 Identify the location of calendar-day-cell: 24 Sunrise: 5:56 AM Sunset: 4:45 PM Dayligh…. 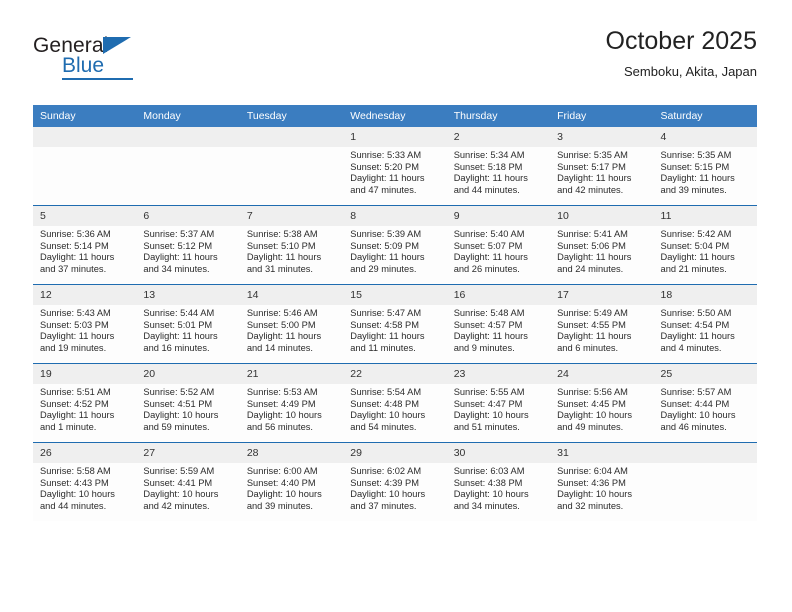
(602, 403).